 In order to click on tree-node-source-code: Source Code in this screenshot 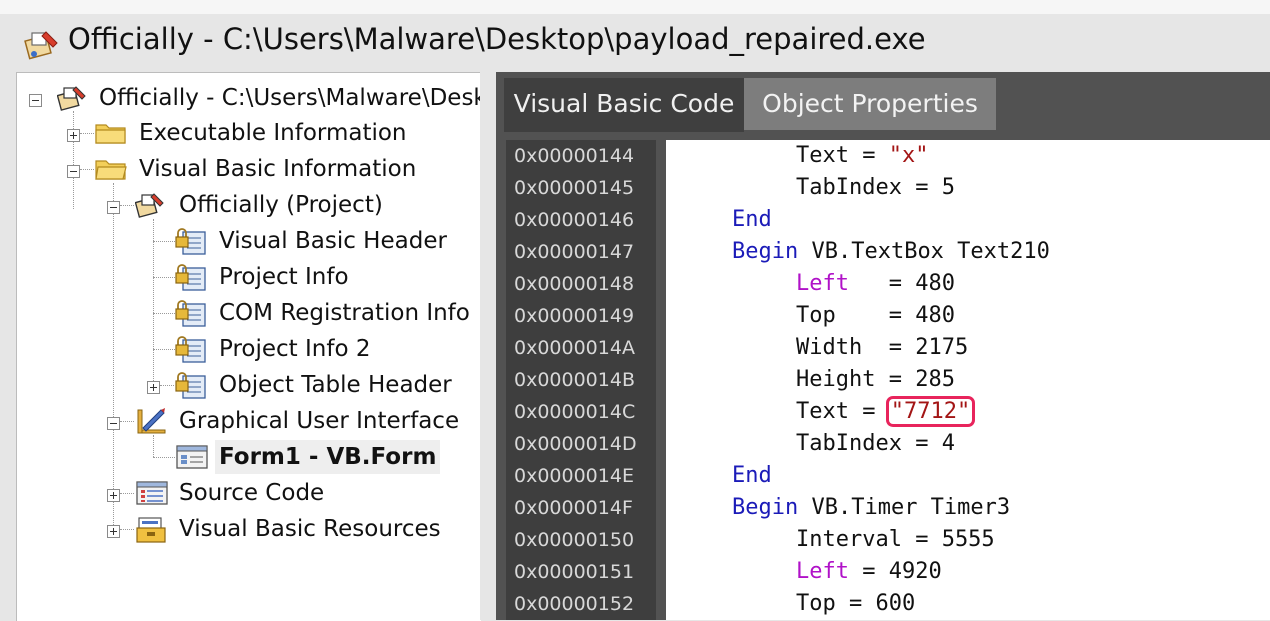, I will do `click(249, 493)`.